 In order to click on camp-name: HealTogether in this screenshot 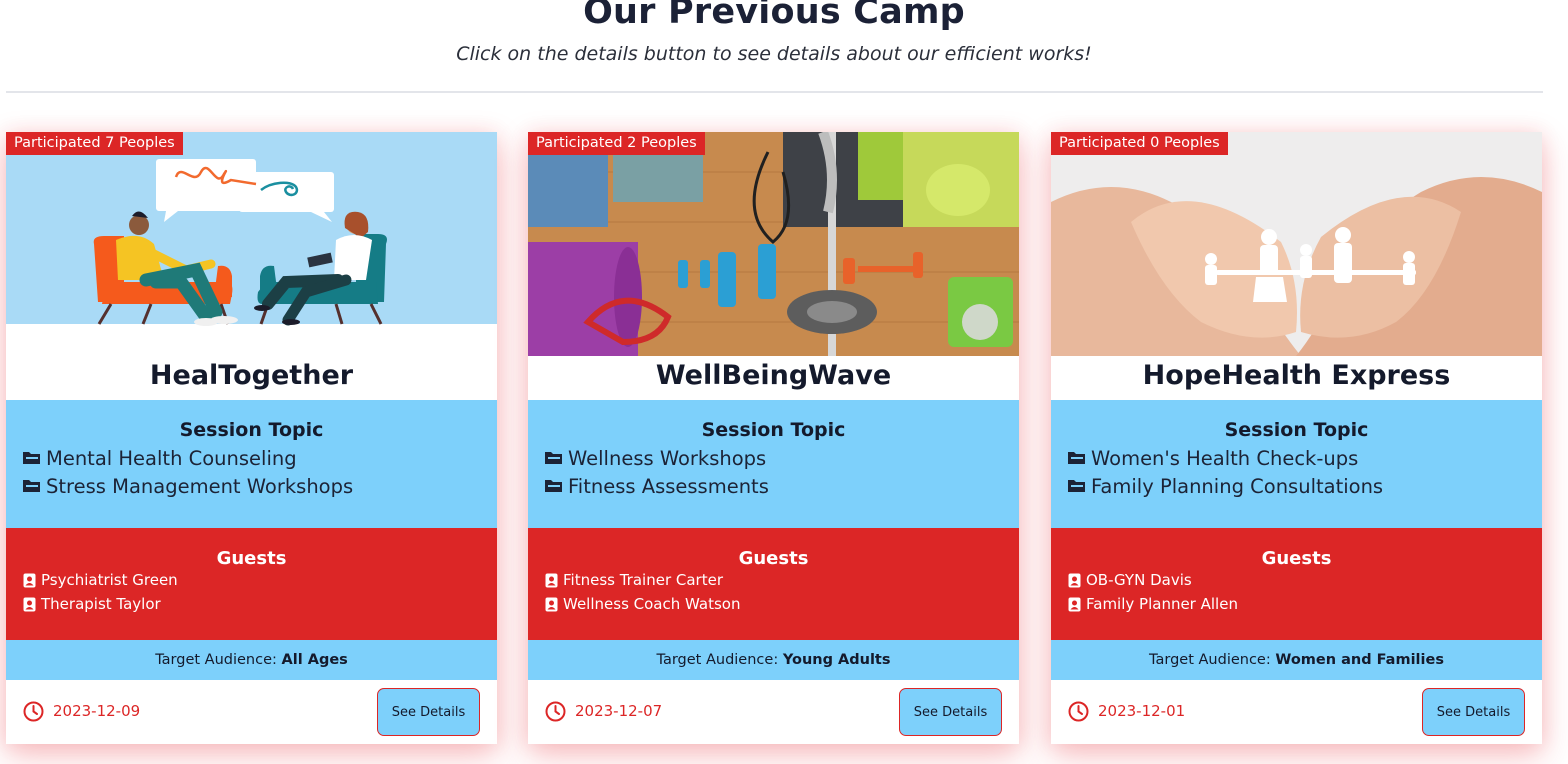, I will do `click(251, 375)`.